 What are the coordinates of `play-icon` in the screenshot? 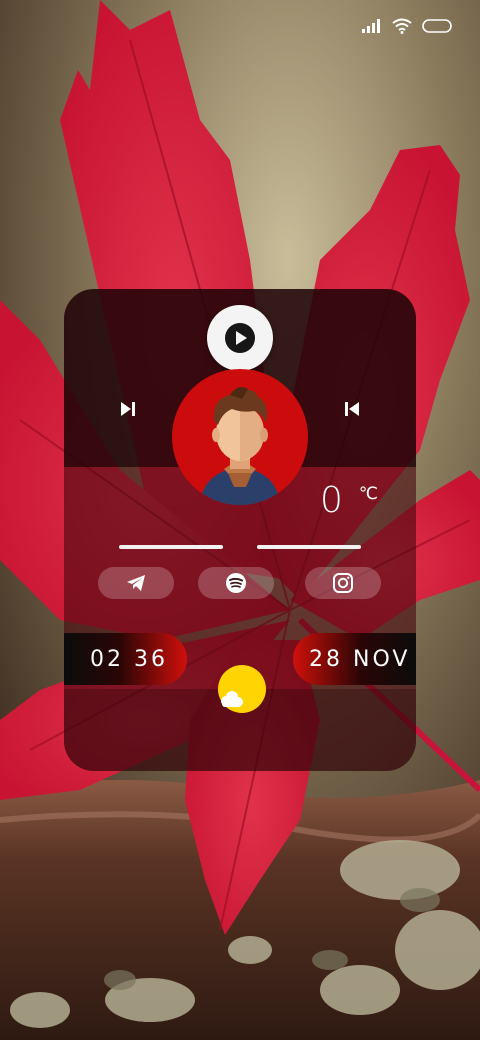 It's located at (240, 338).